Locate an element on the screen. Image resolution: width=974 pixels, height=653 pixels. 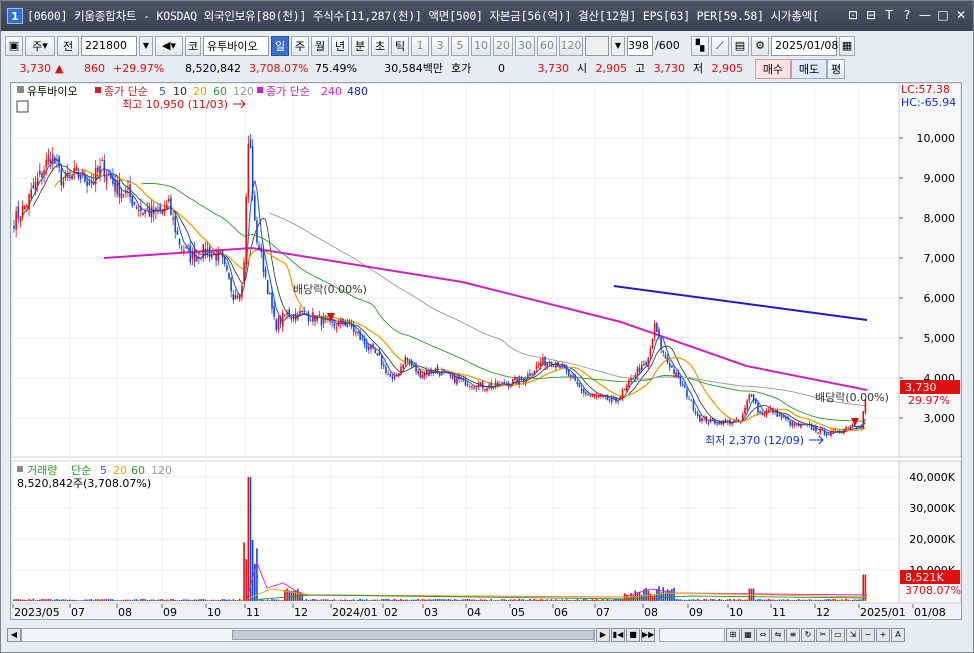
dividend-annotation-1: 배당락(0.00%) is located at coordinates (330, 289).